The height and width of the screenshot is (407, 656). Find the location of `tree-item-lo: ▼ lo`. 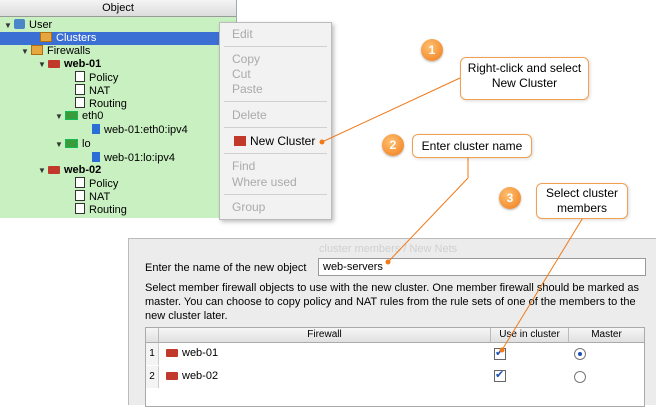

tree-item-lo: ▼ lo is located at coordinates (73, 144).